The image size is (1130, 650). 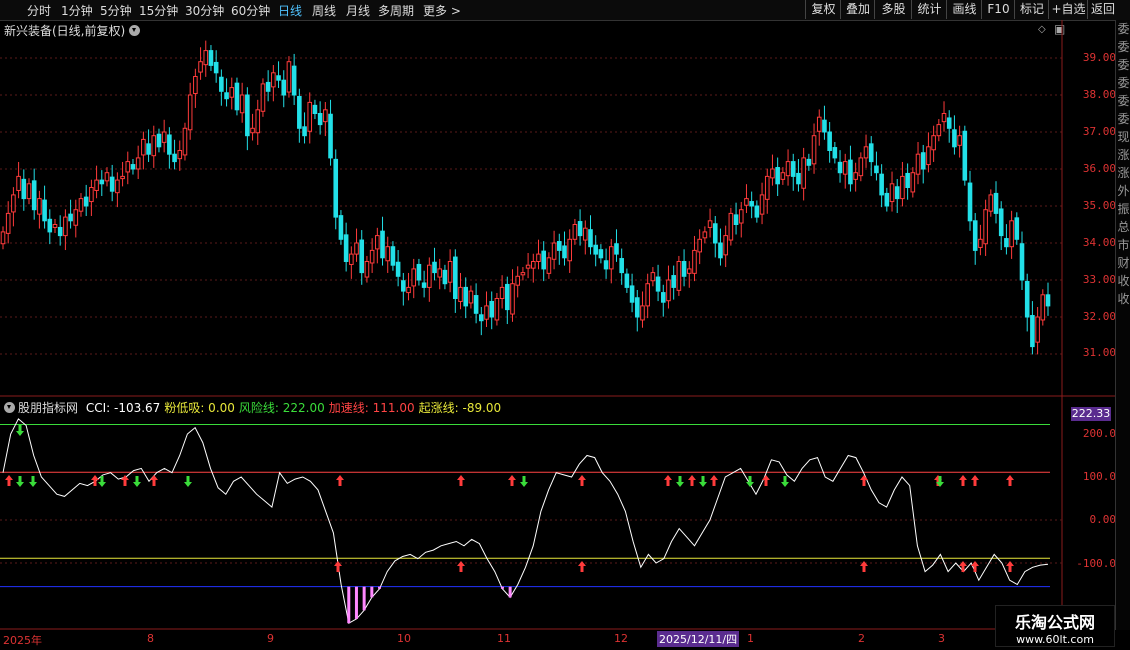 I want to click on toolbar-button-8: 返回, so click(x=1102, y=9).